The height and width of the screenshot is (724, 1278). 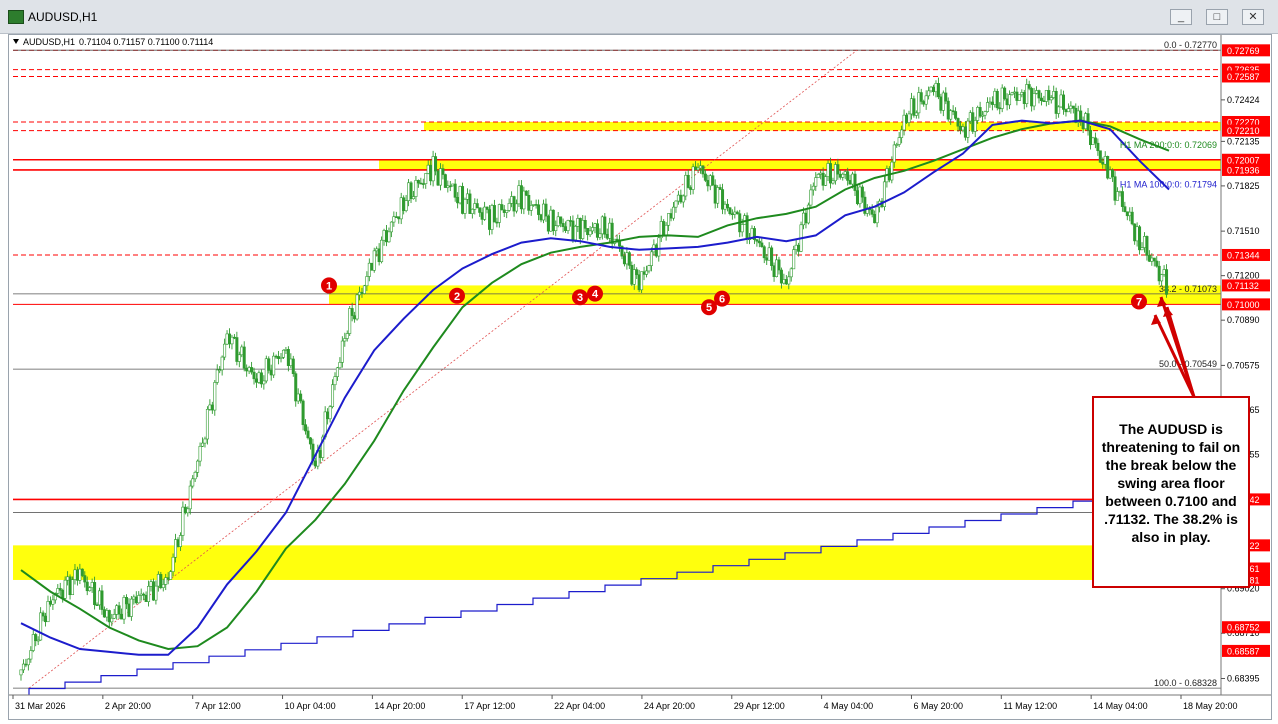 What do you see at coordinates (49, 42) in the screenshot?
I see `chart-symbol: AUDUSD,H1` at bounding box center [49, 42].